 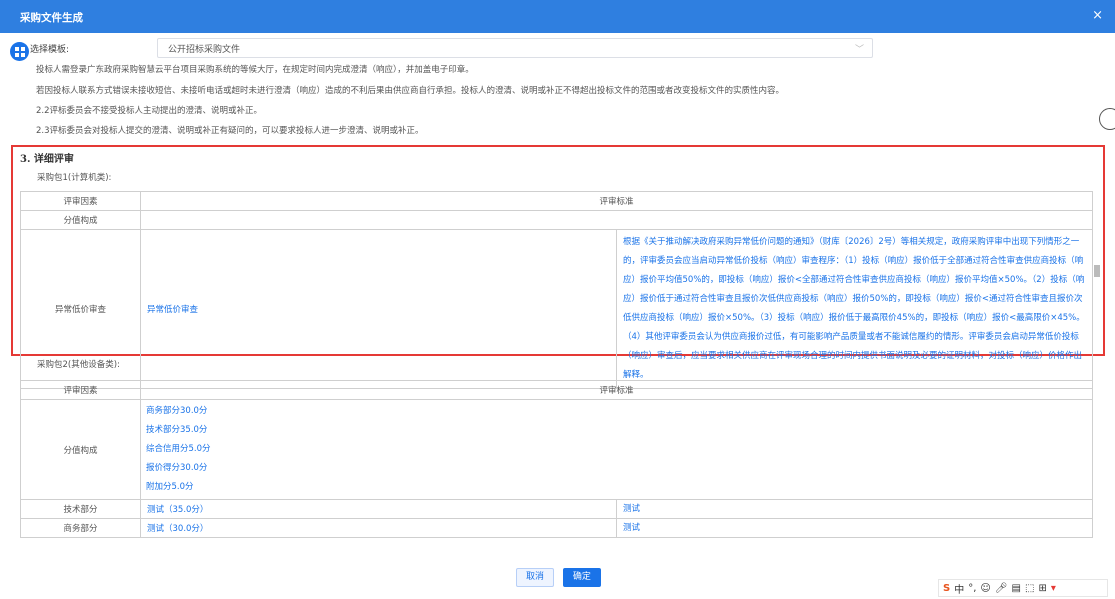 I want to click on skin-icon: ⬚, so click(x=1029, y=588).